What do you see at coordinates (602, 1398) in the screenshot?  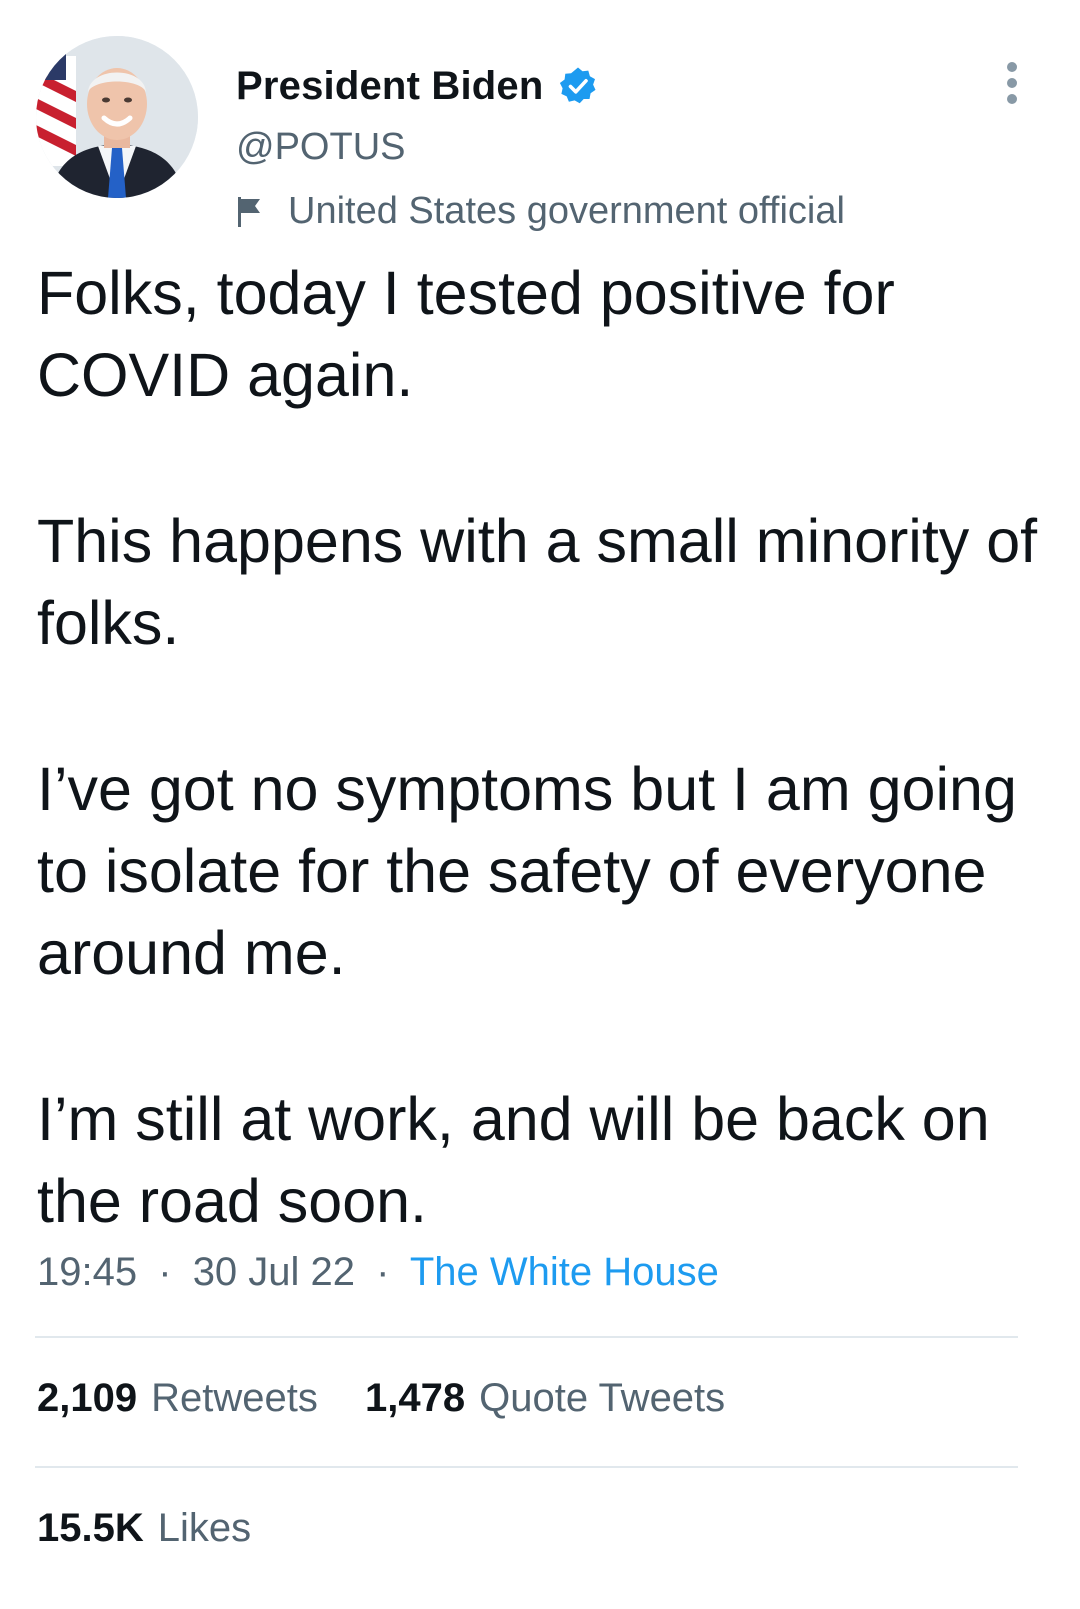 I see `quote-tweets-label: Quote Tweets` at bounding box center [602, 1398].